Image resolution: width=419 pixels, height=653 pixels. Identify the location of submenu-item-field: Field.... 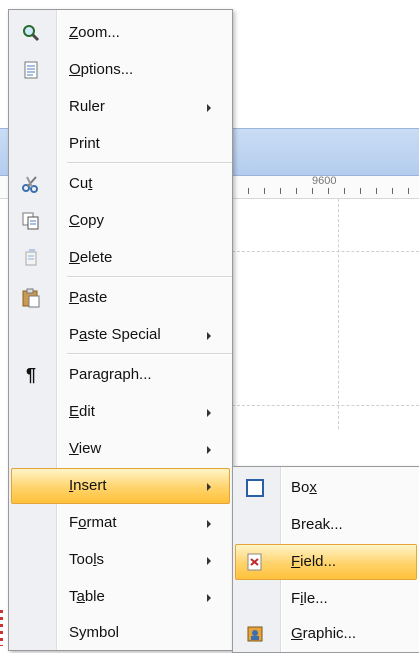
(326, 562).